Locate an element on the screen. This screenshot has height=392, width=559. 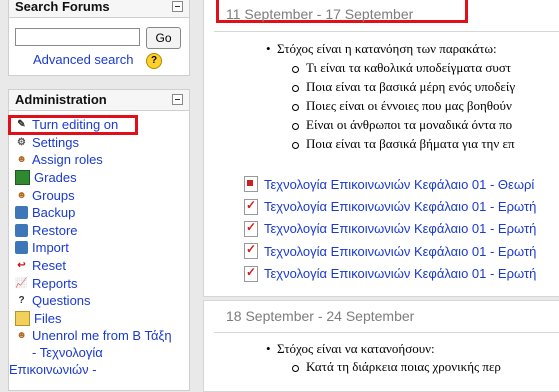
admin-item-groups: ☻ Groups is located at coordinates (99, 195).